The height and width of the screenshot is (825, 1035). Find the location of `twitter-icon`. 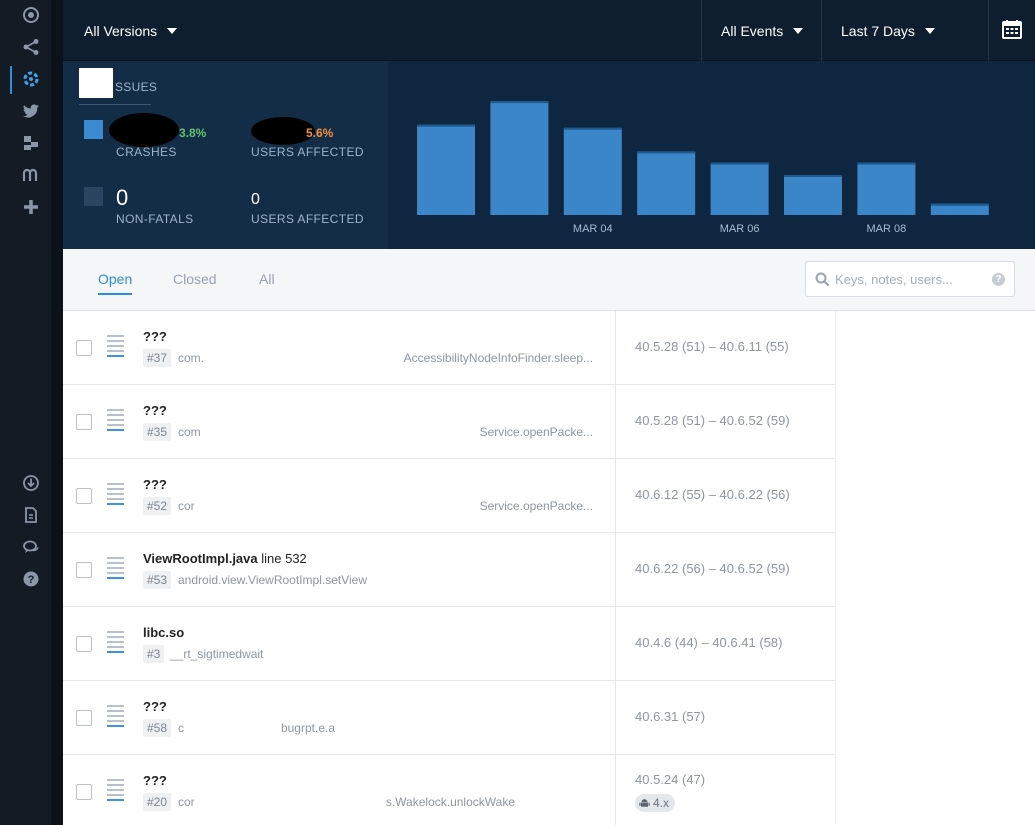

twitter-icon is located at coordinates (31, 111).